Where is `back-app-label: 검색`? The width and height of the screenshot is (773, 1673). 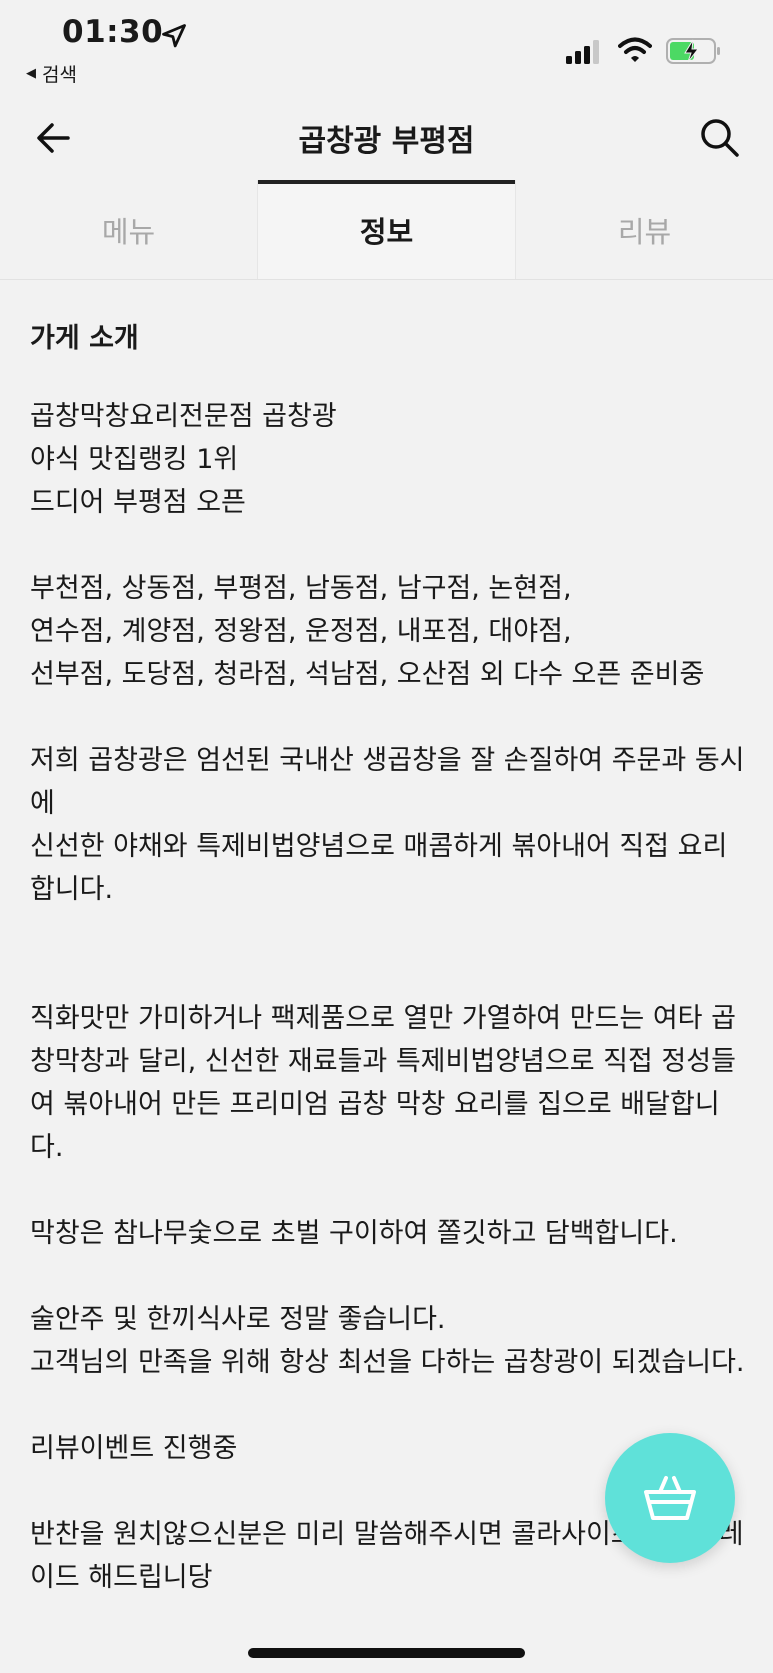 back-app-label: 검색 is located at coordinates (59, 75).